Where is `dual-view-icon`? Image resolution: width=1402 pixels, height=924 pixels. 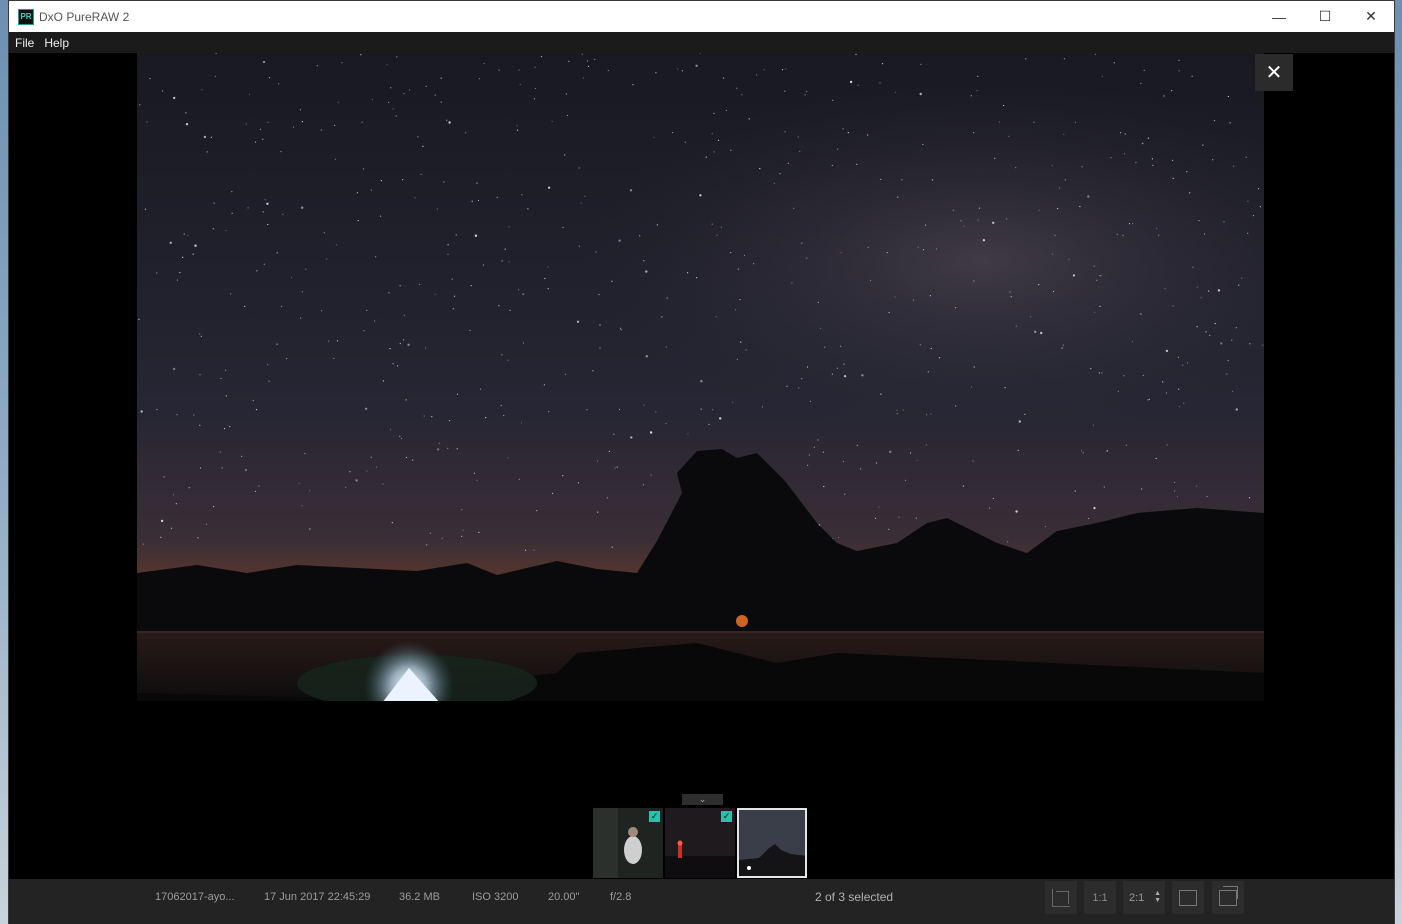 dual-view-icon is located at coordinates (1228, 895).